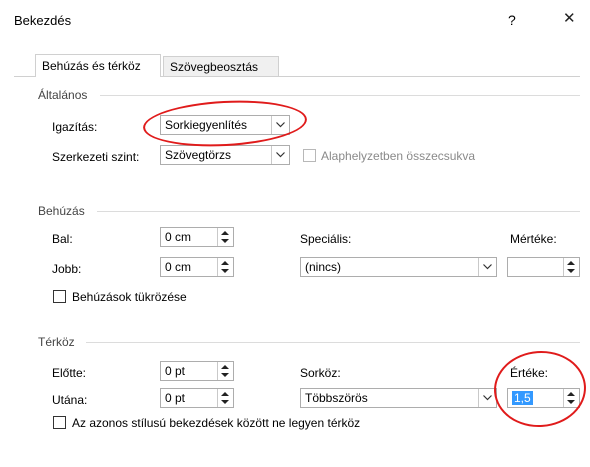  Describe the element at coordinates (543, 267) in the screenshot. I see `by-input` at that location.